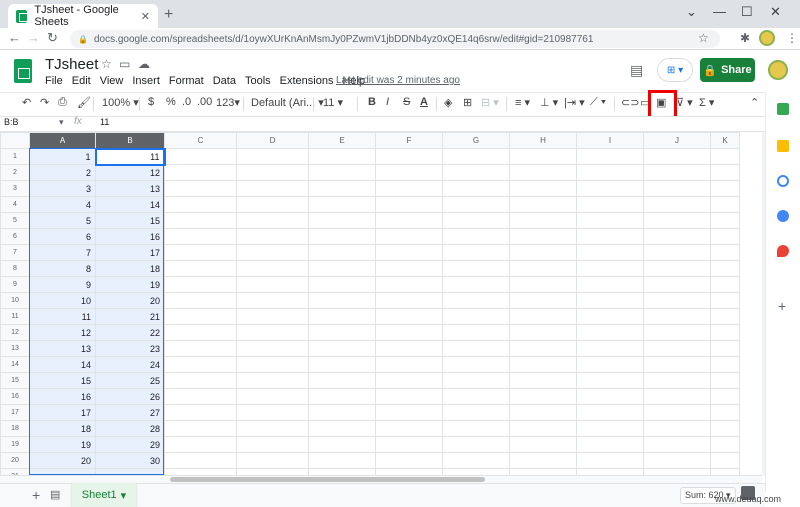 This screenshot has height=507, width=800. What do you see at coordinates (15, 396) in the screenshot?
I see `row-header: 16` at bounding box center [15, 396].